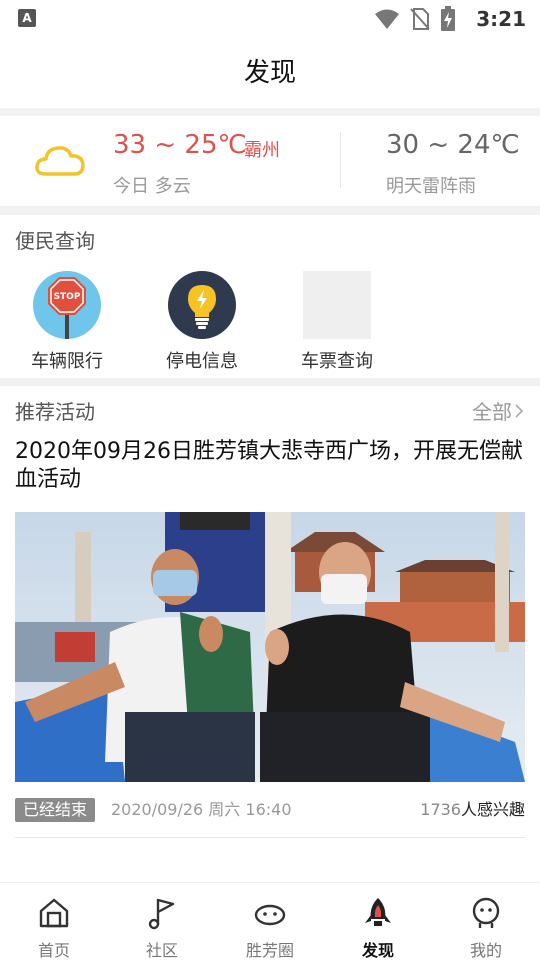 This screenshot has height=960, width=540. Describe the element at coordinates (448, 18) in the screenshot. I see `battery-charging-icon` at that location.